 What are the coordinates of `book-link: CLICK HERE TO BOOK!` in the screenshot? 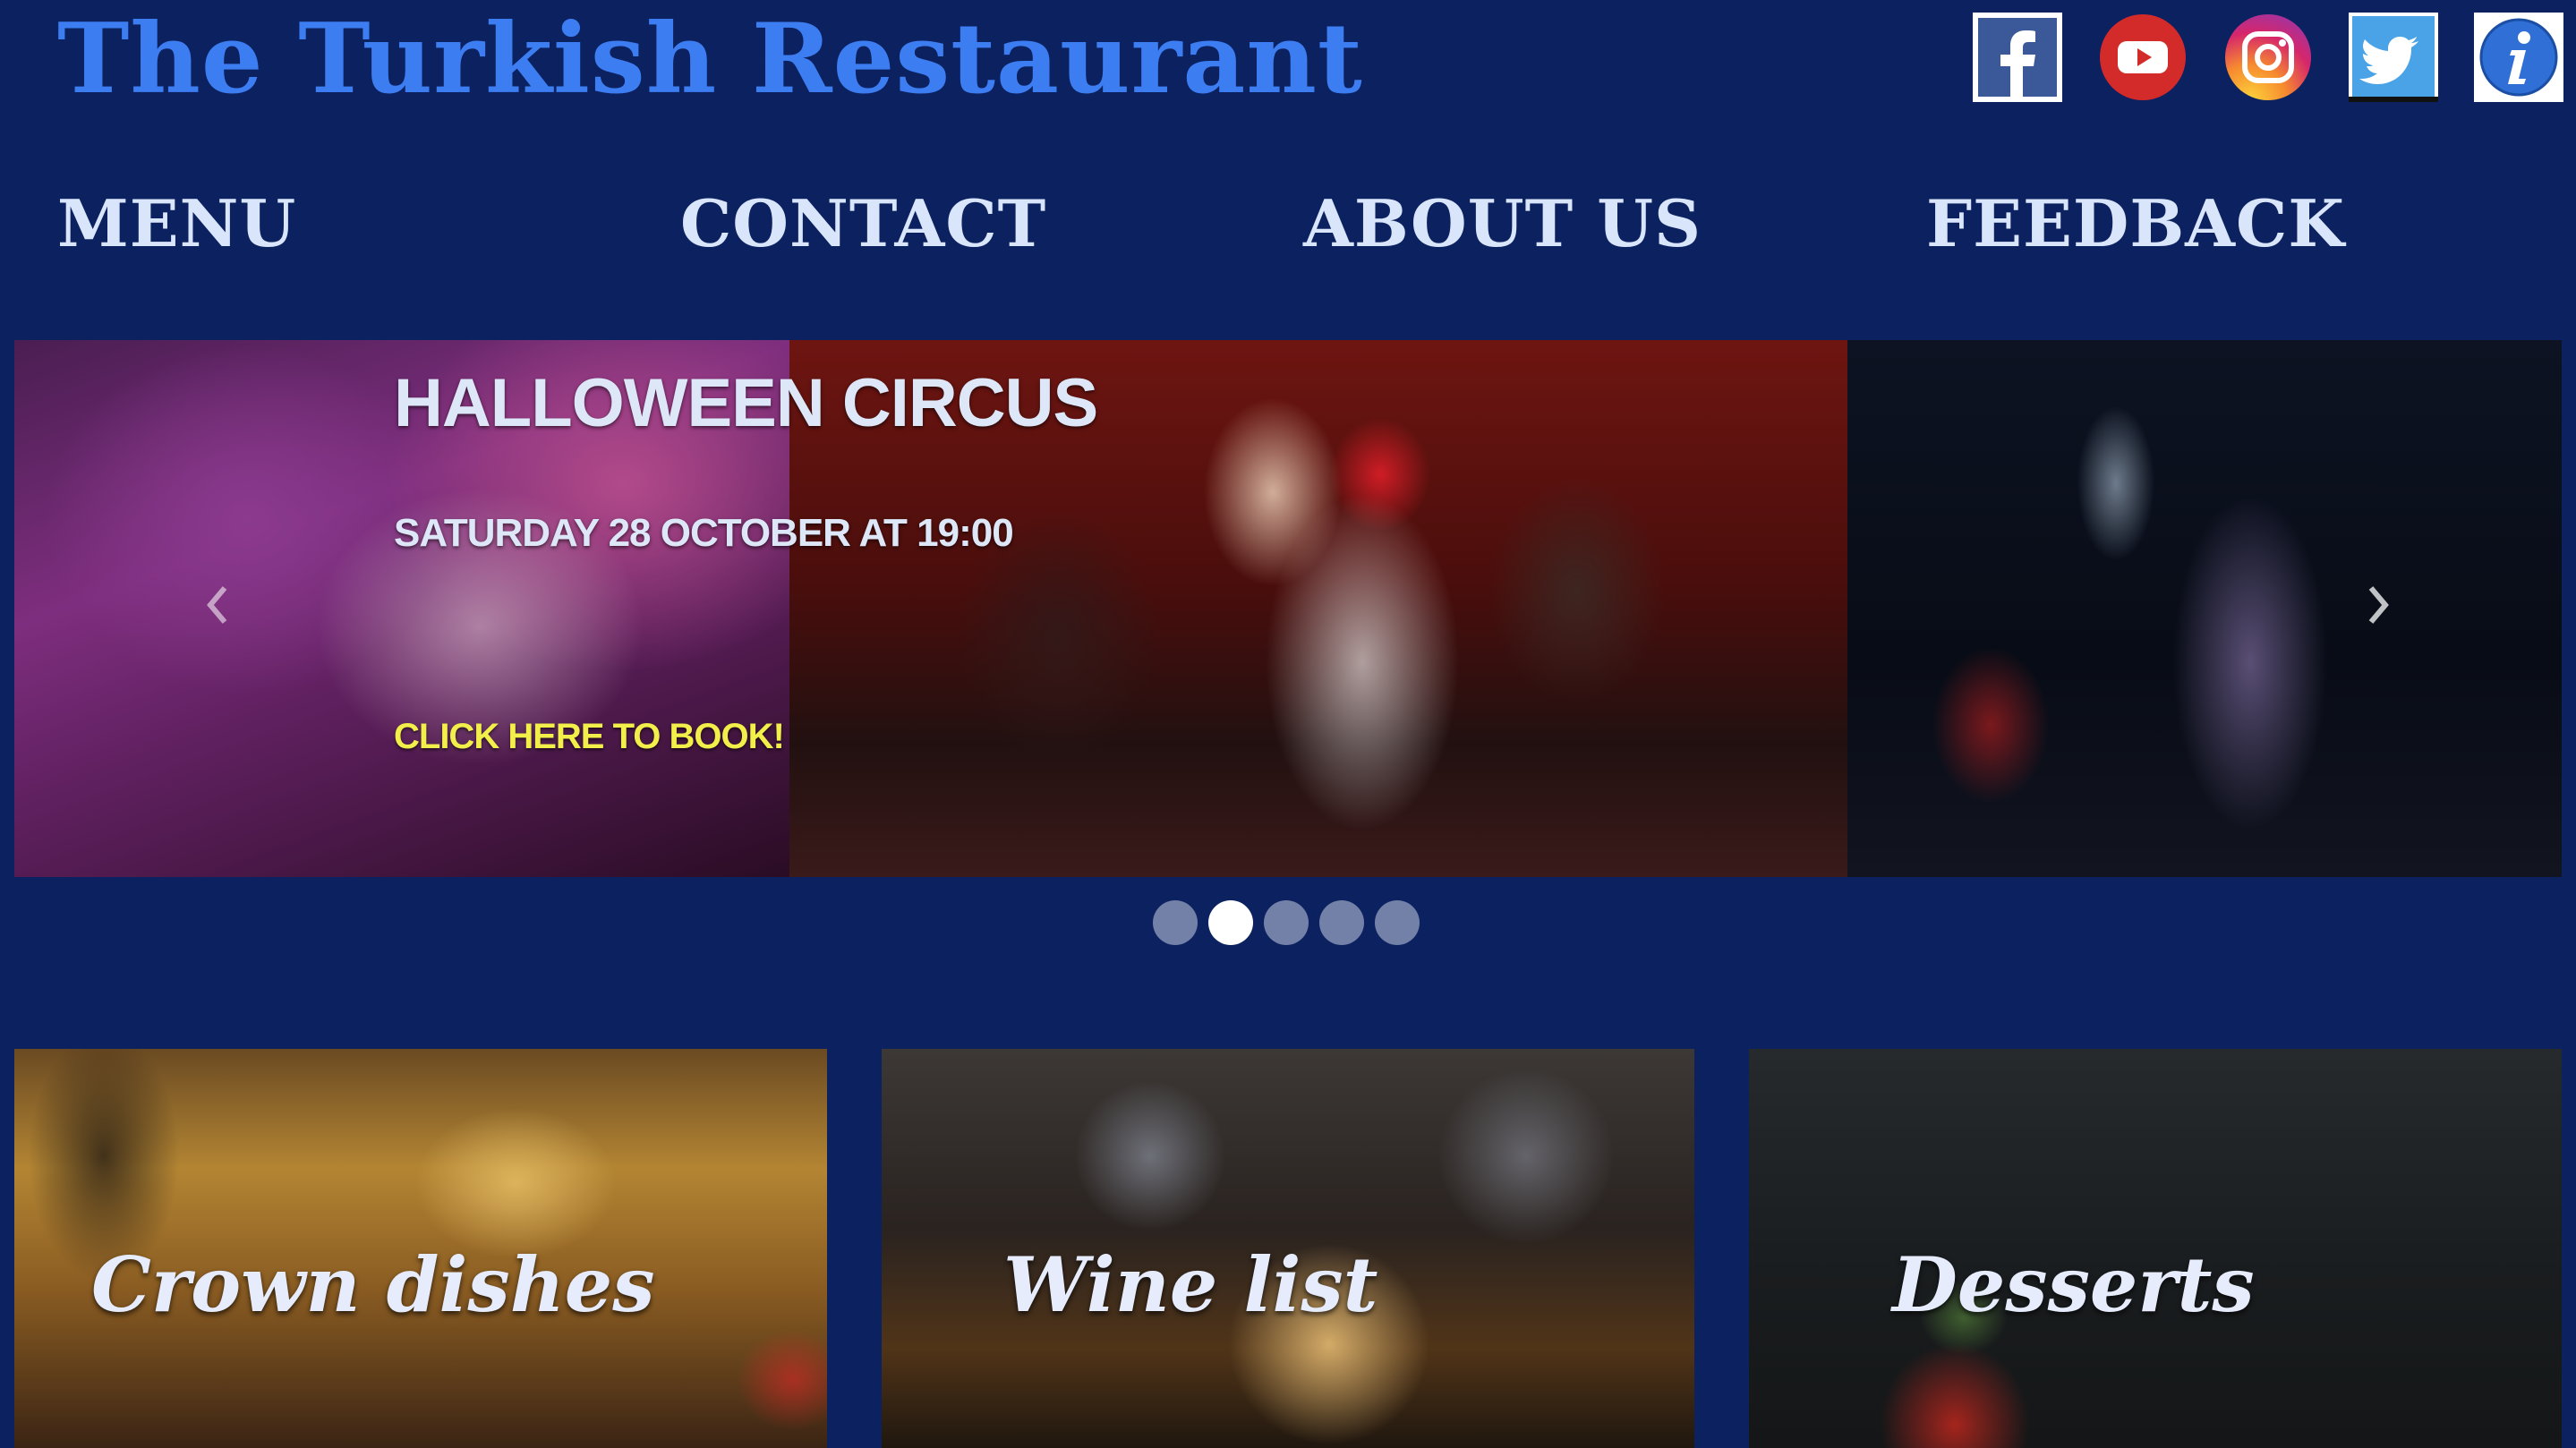 It's located at (589, 736).